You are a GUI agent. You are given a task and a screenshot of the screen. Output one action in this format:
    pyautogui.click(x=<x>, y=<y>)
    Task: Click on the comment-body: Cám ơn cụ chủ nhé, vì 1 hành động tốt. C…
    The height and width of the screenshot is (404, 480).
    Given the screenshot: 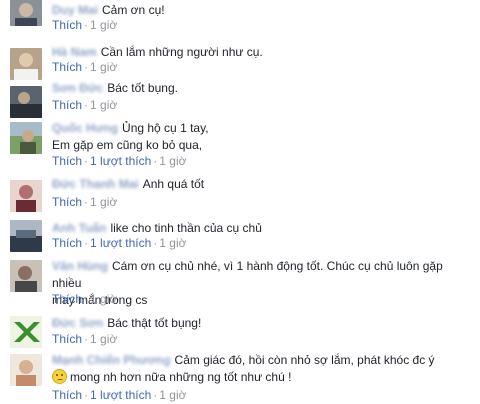 What is the action you would take?
    pyautogui.click(x=247, y=274)
    